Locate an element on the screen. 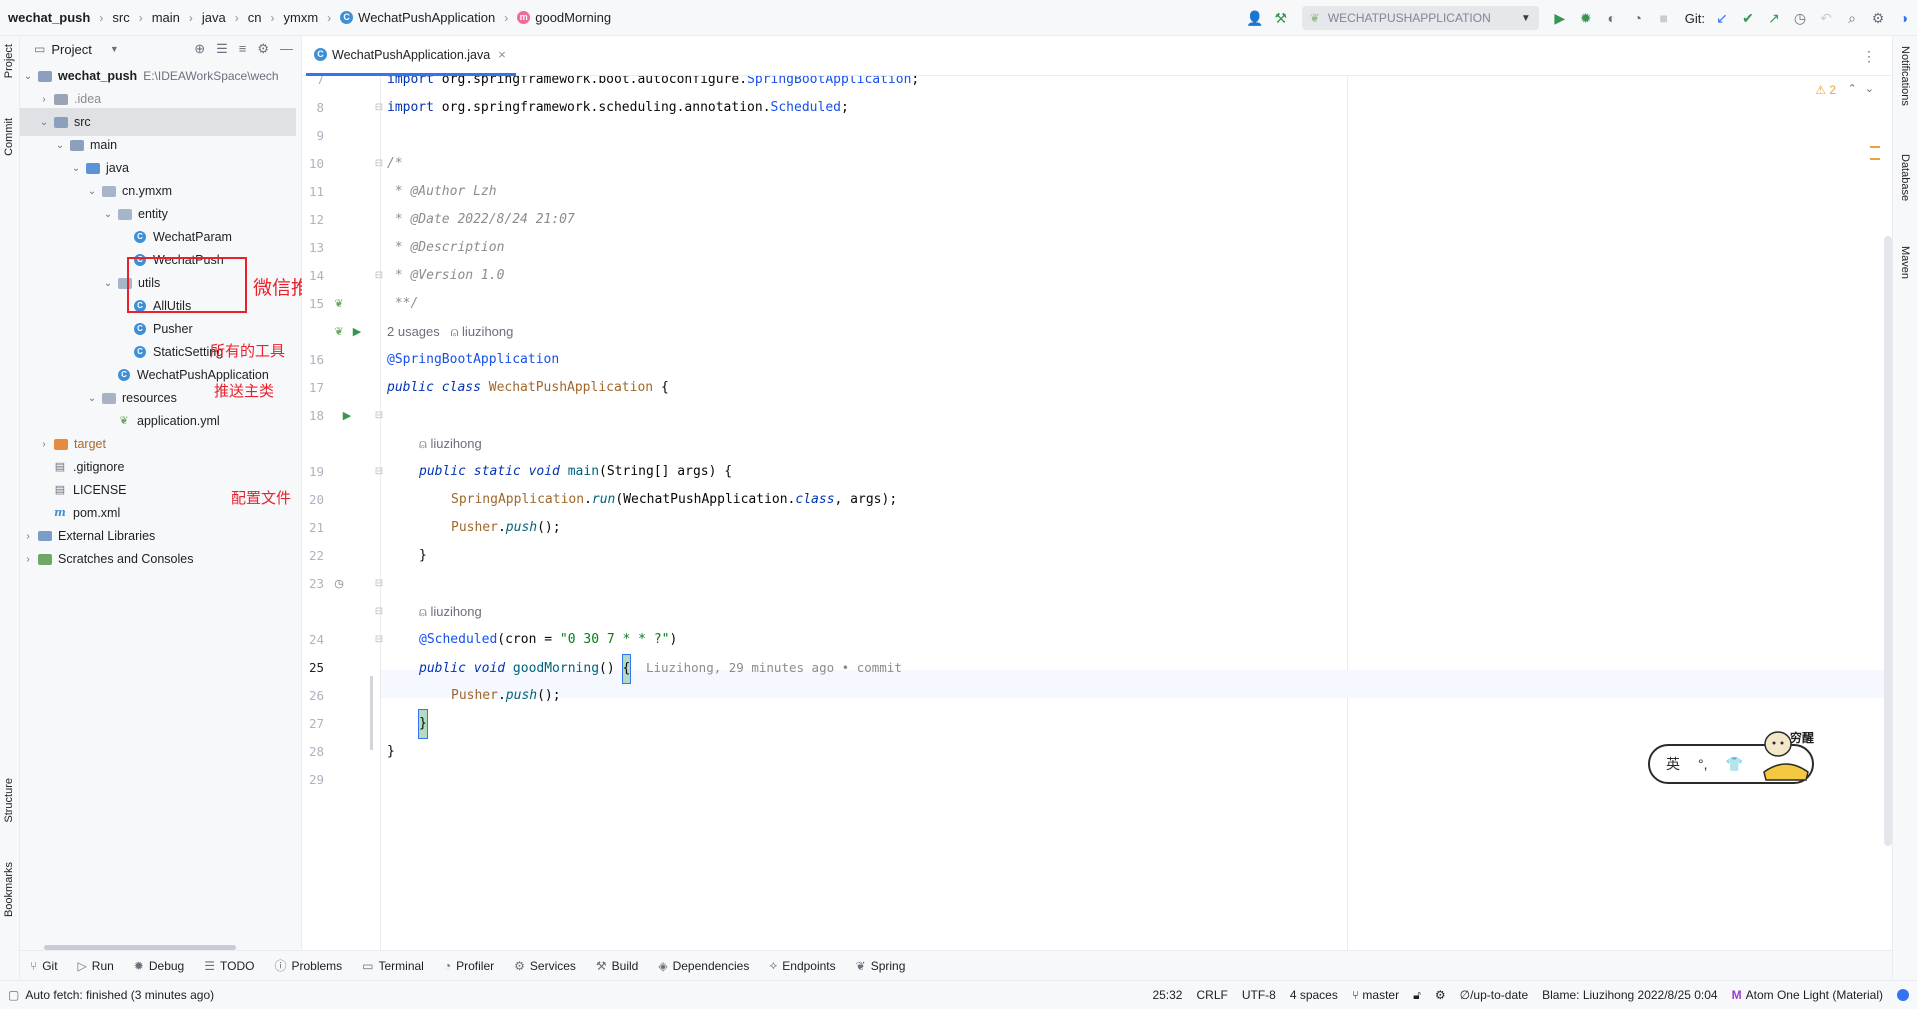 The height and width of the screenshot is (1009, 1917). search-icon: ⌕ is located at coordinates (1852, 18).